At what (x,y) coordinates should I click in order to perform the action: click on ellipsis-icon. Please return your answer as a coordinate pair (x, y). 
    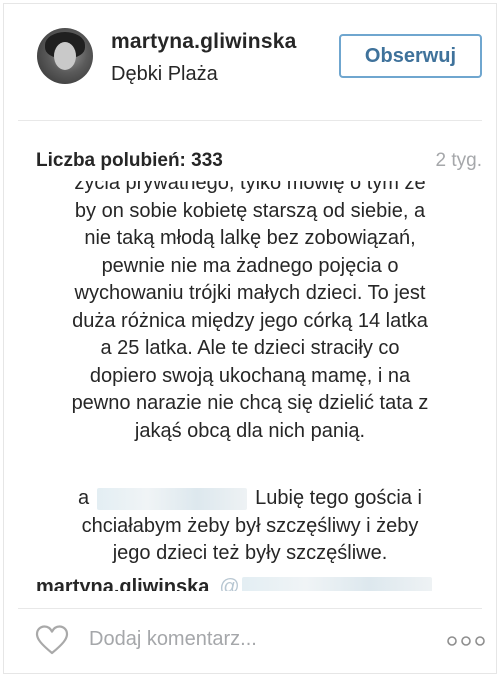
    Looking at the image, I should click on (466, 641).